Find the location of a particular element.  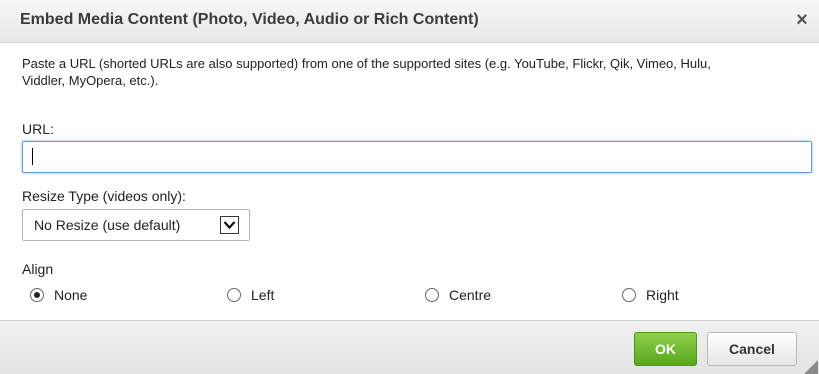

cancel-button: Cancel is located at coordinates (752, 349).